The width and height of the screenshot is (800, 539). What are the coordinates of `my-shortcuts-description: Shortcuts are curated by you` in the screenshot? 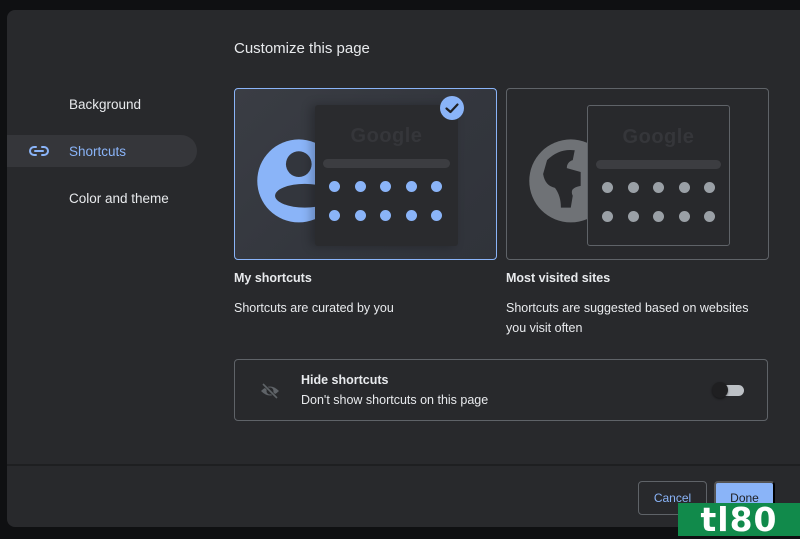 It's located at (314, 308).